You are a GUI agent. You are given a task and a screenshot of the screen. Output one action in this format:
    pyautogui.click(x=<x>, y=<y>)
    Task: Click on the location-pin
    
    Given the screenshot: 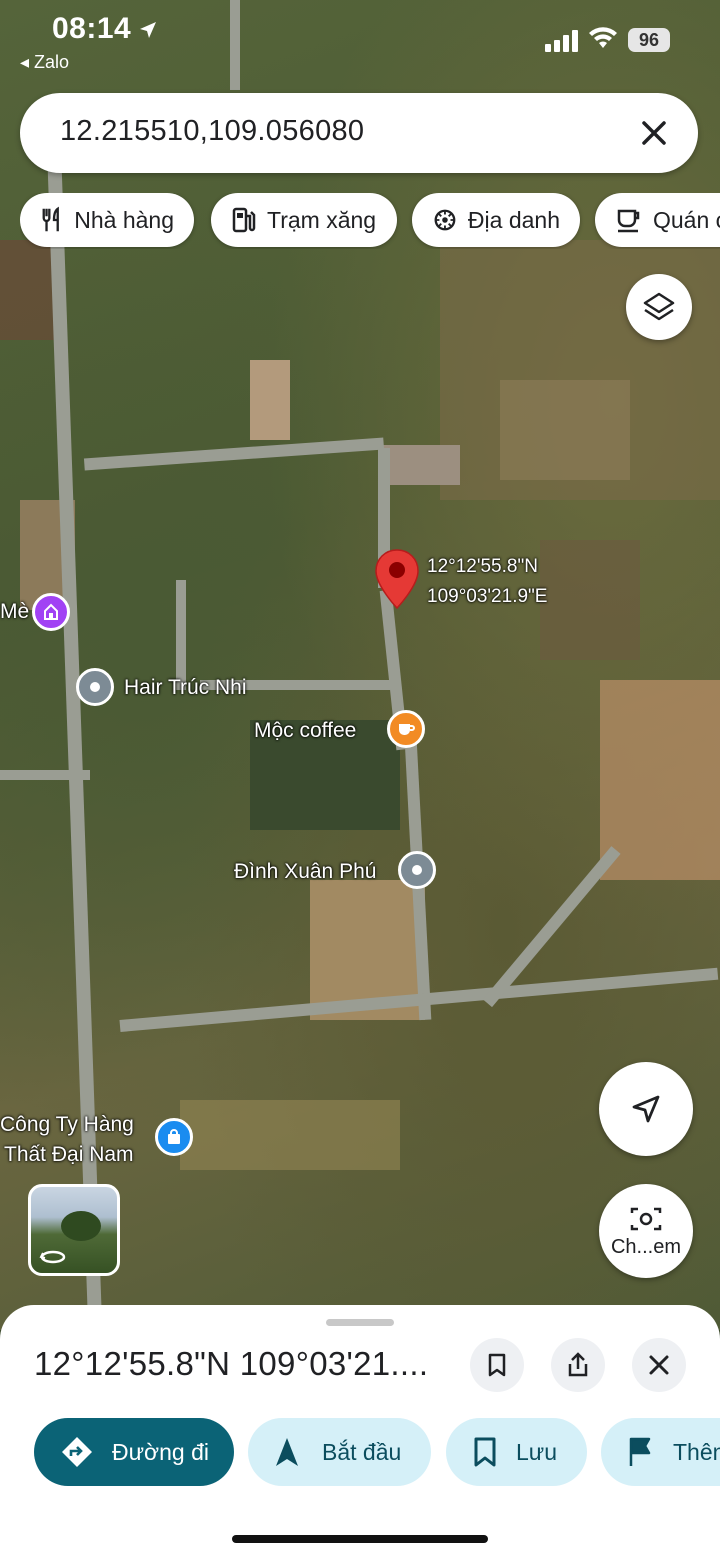 What is the action you would take?
    pyautogui.click(x=397, y=579)
    